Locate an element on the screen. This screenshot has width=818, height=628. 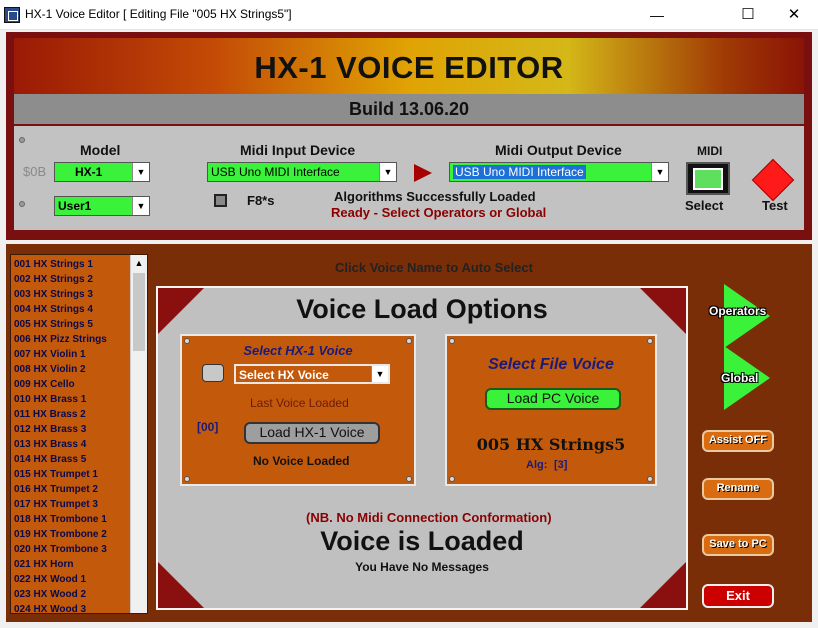
voice-list-item: 009 HX Cello is located at coordinates (70, 384).